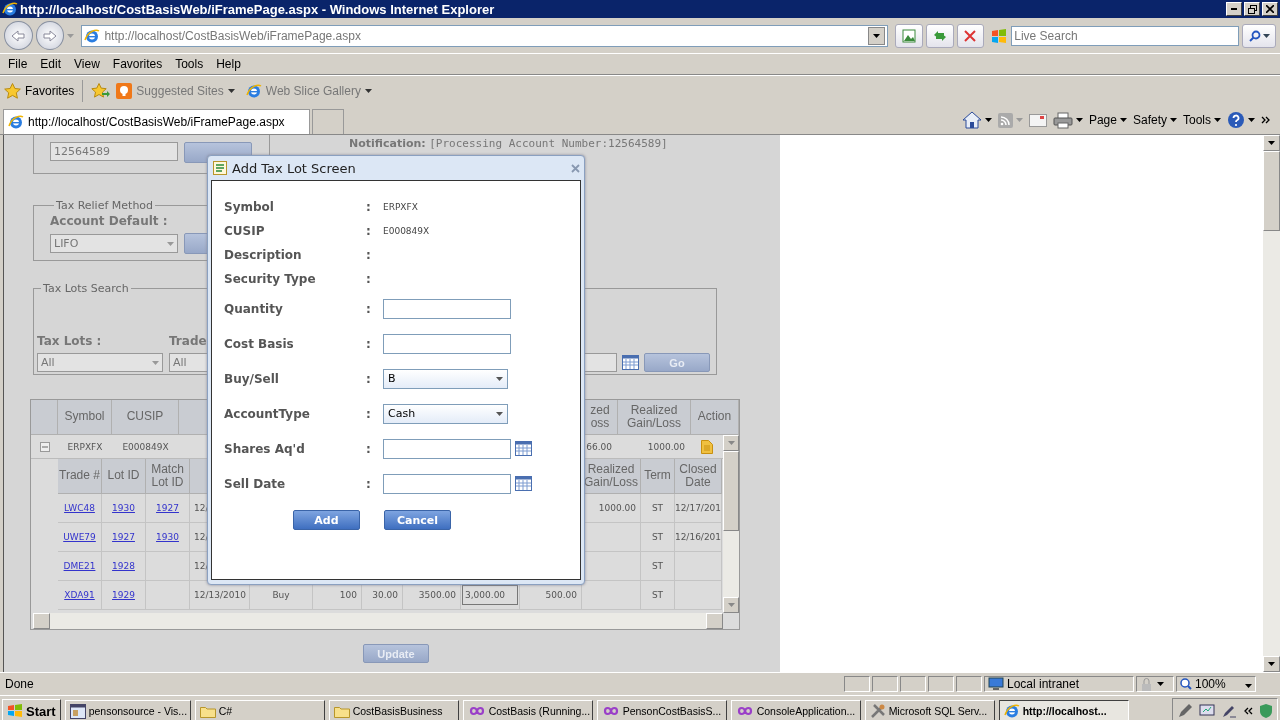 The width and height of the screenshot is (1280, 720). Describe the element at coordinates (939, 35) in the screenshot. I see `refresh-button` at that location.